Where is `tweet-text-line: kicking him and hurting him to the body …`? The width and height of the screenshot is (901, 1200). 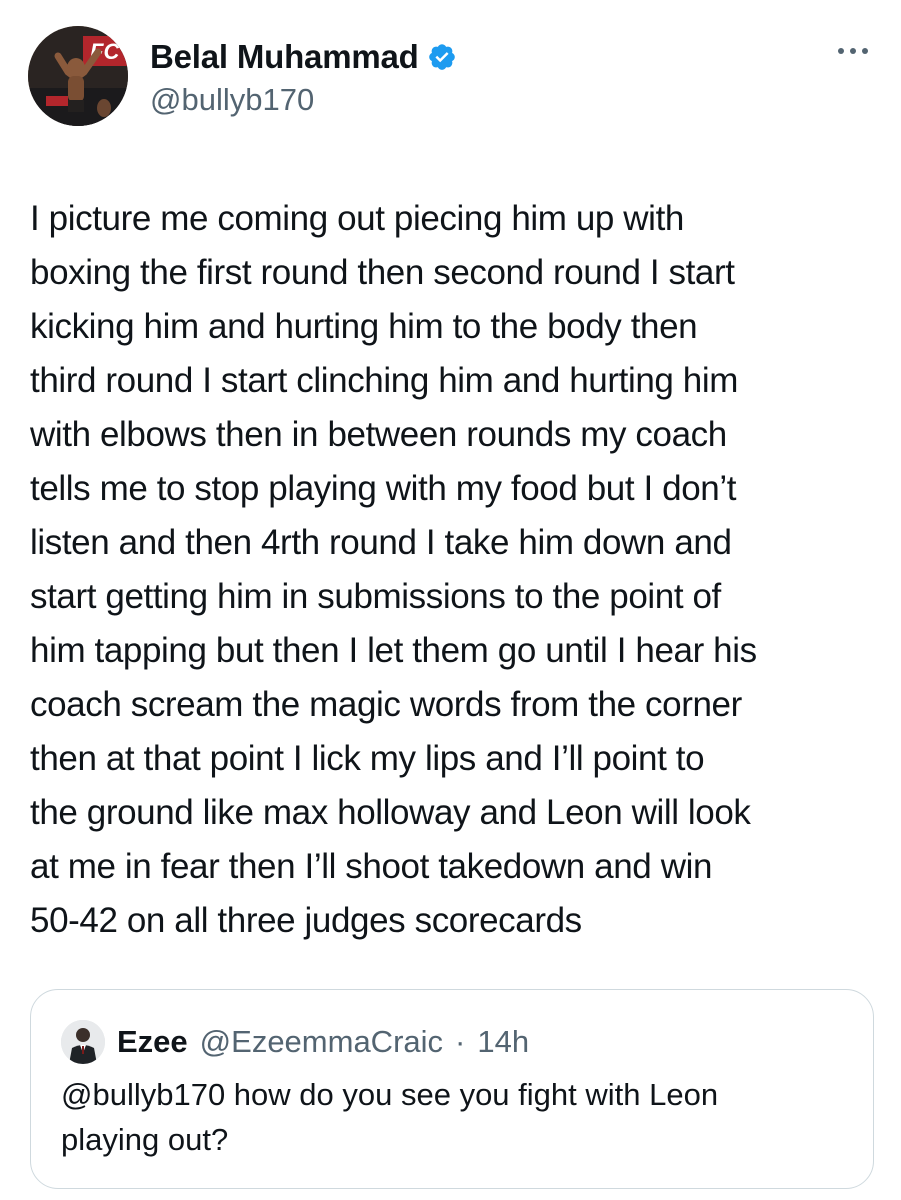
tweet-text-line: kicking him and hurting him to the body … is located at coordinates (364, 326).